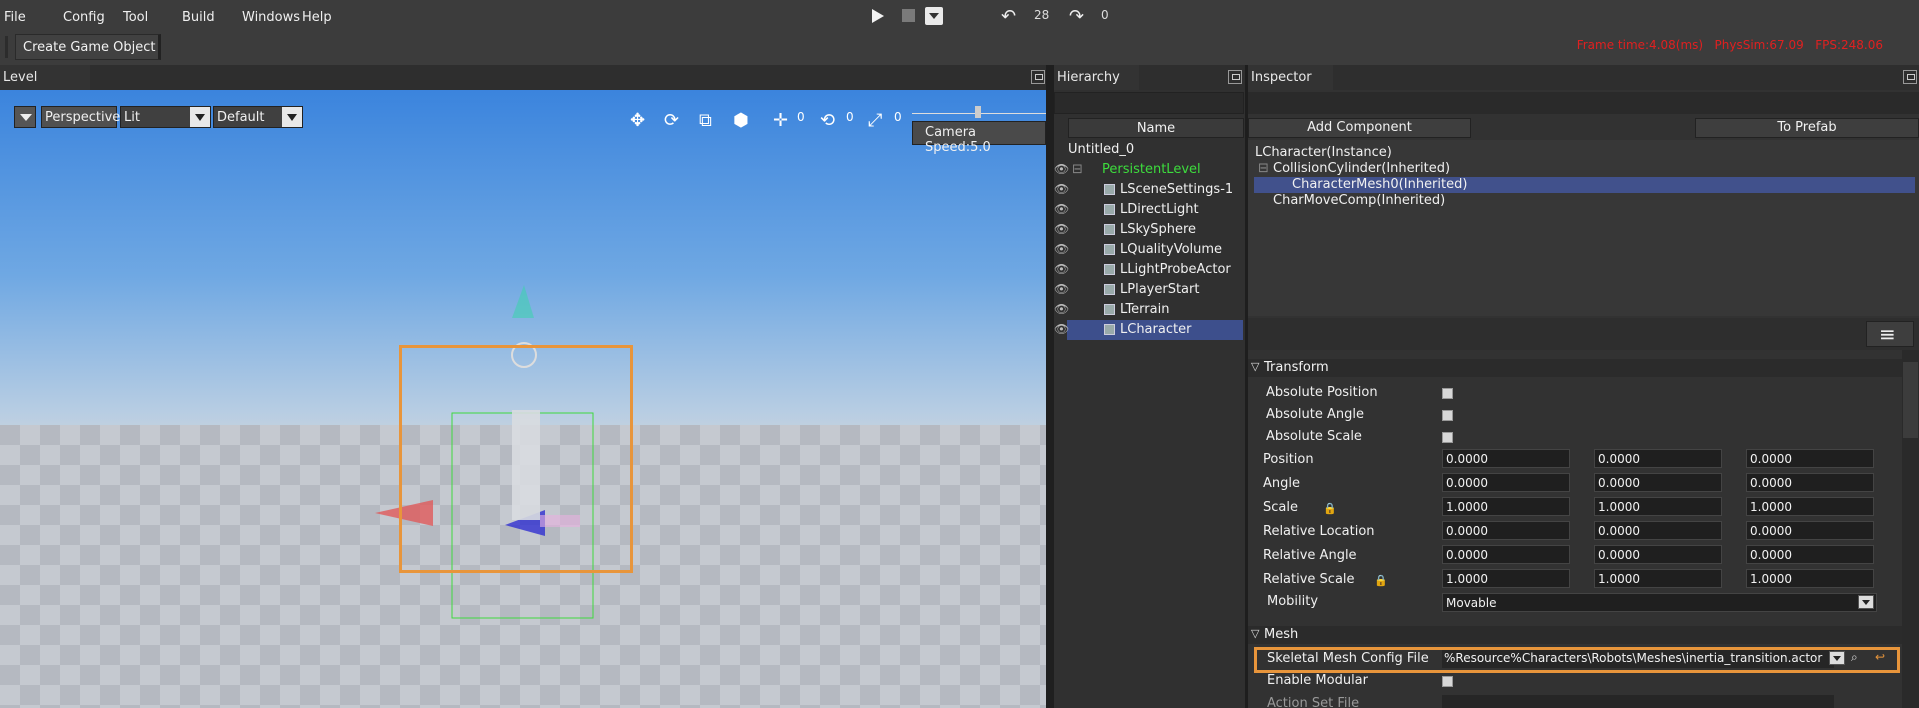  What do you see at coordinates (1890, 334) in the screenshot?
I see `options-menu-icon` at bounding box center [1890, 334].